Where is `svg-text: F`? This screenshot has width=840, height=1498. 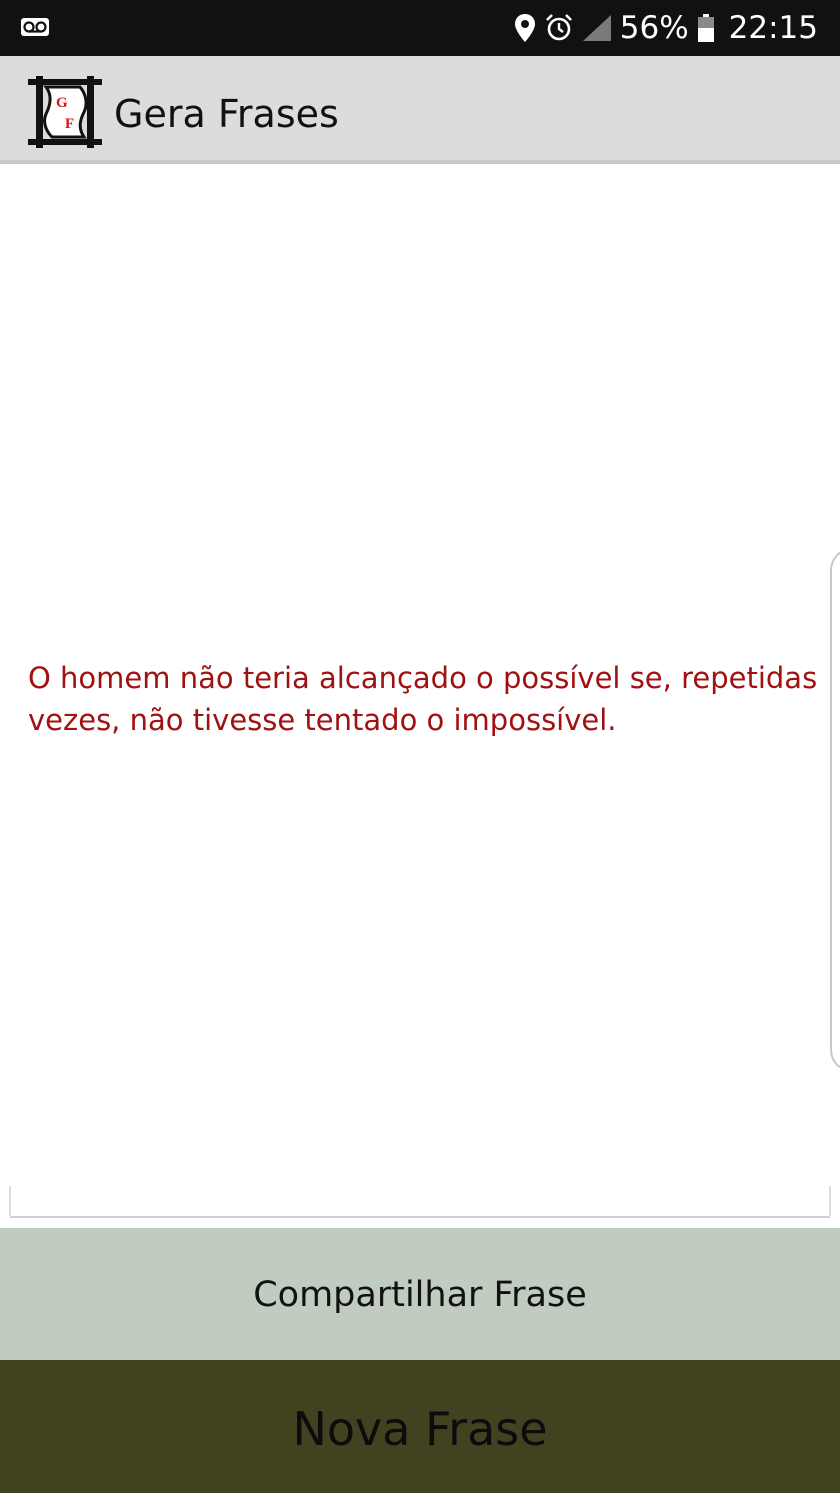
svg-text: F is located at coordinates (69, 124).